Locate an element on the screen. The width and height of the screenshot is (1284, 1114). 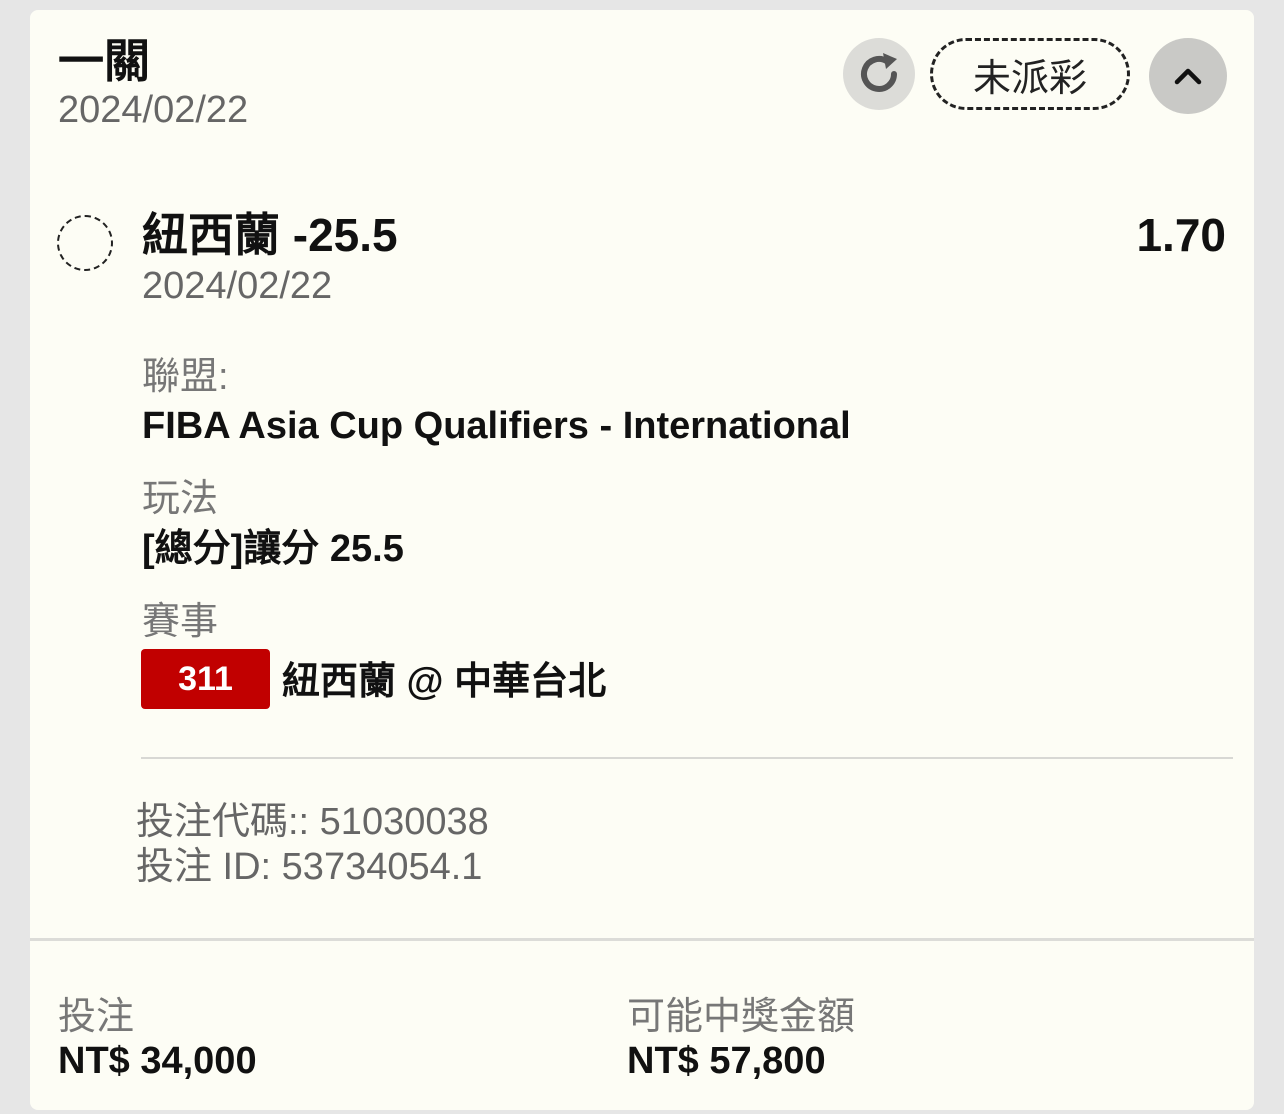
event-name: 紐西蘭 @ 中華台北 is located at coordinates (444, 682).